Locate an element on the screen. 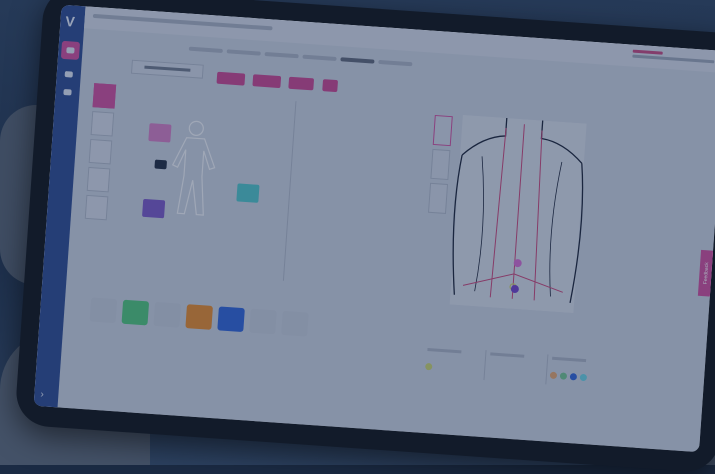  user-menu is located at coordinates (673, 57).